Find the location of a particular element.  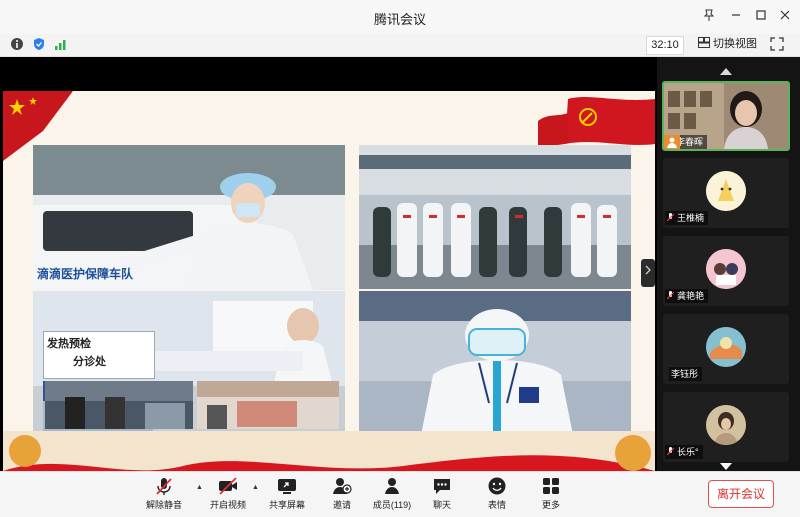

smiley-icon is located at coordinates (497, 486).